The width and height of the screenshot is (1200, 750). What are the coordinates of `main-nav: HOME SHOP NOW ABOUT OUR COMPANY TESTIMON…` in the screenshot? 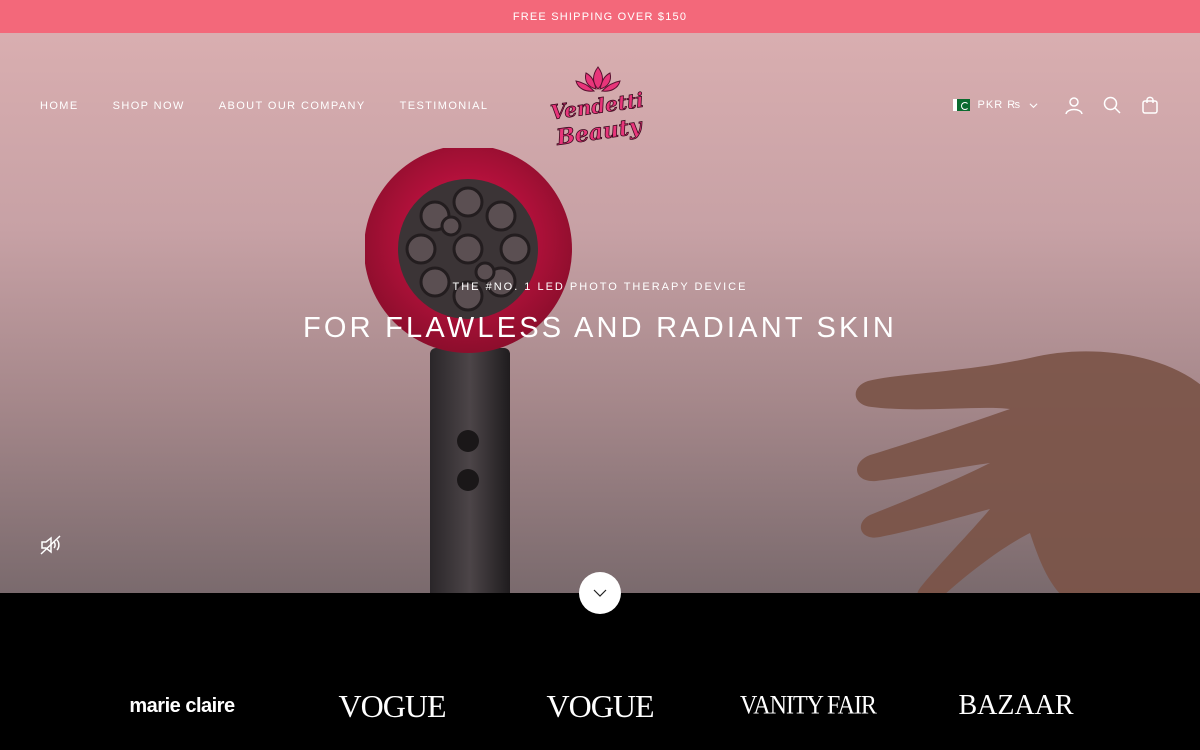 It's located at (264, 106).